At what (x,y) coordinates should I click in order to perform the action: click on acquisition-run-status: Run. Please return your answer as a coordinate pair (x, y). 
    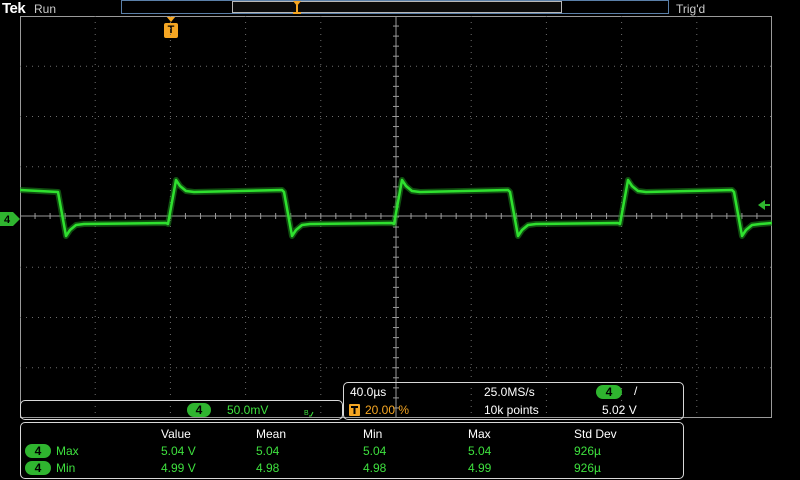
    Looking at the image, I should click on (45, 9).